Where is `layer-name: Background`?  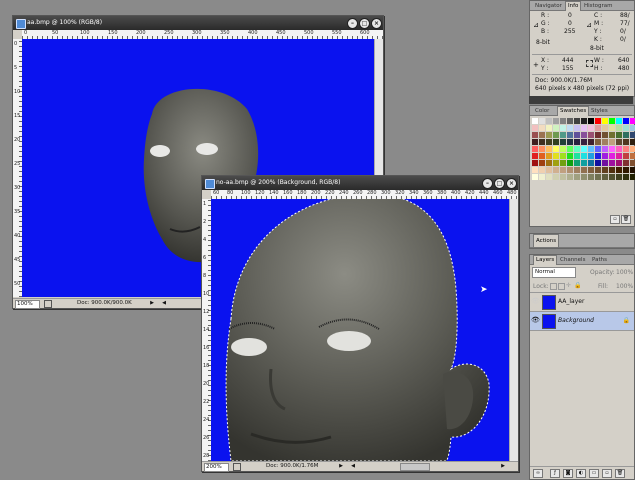 layer-name: Background is located at coordinates (576, 321).